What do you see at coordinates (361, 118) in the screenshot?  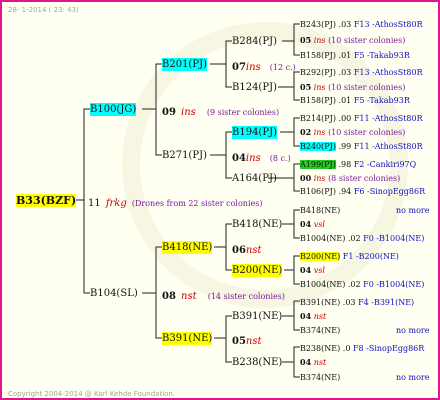 I see `gen4-row: B214(PJ) .00 F11 -AthosSt80R` at bounding box center [361, 118].